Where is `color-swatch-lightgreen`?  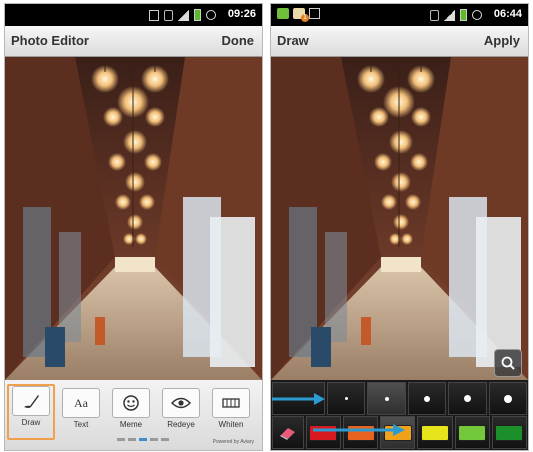
color-swatch-lightgreen is located at coordinates (472, 432).